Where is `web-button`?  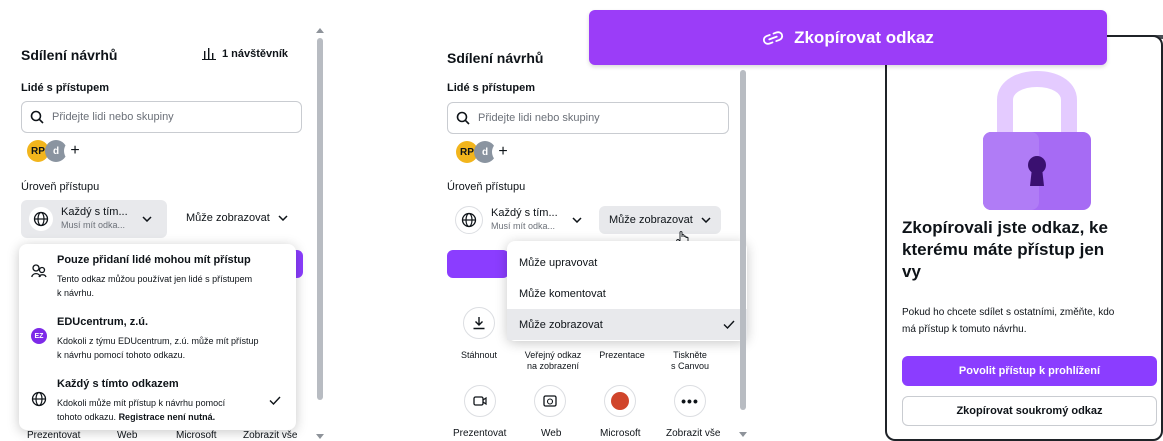 web-button is located at coordinates (550, 401).